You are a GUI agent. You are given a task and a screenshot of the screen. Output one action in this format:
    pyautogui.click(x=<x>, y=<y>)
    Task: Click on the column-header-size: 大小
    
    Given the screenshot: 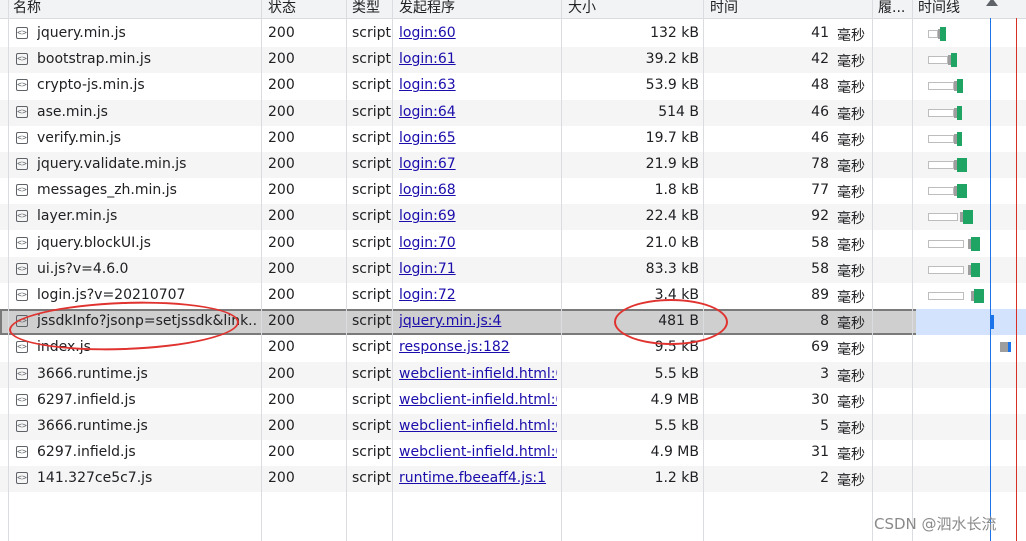 What is the action you would take?
    pyautogui.click(x=582, y=8)
    